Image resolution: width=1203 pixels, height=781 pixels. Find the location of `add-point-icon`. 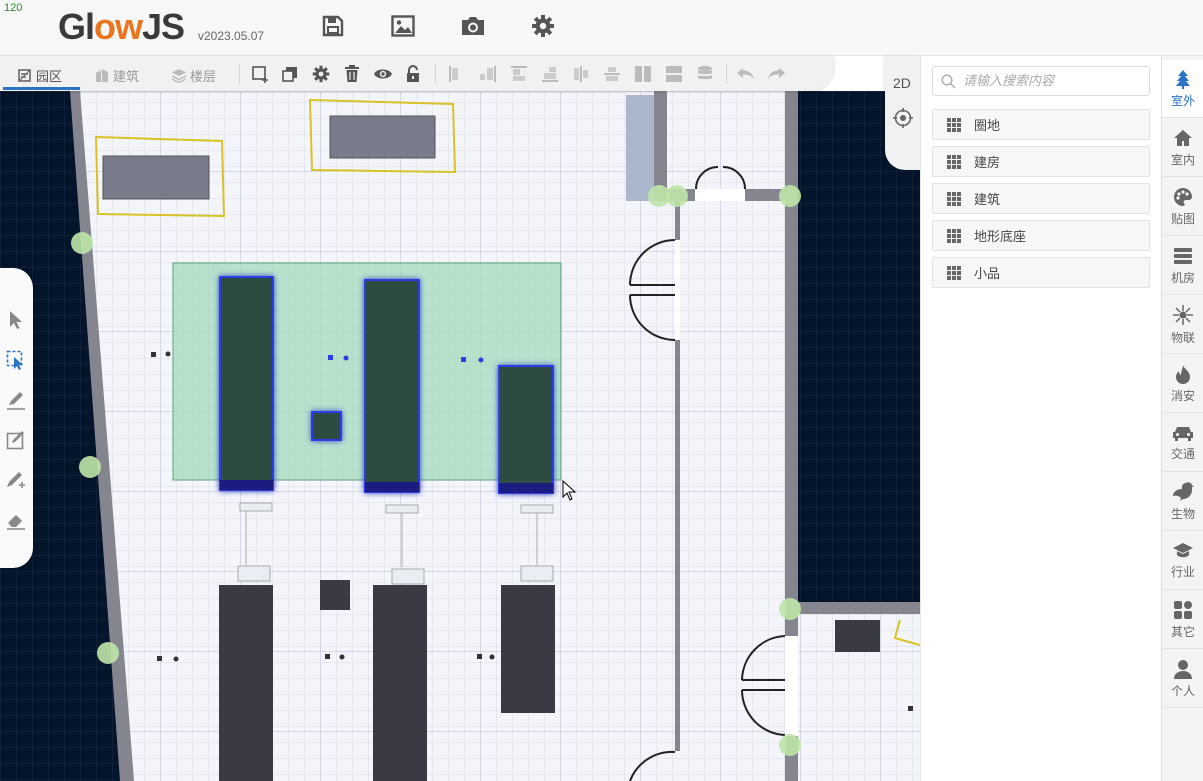

add-point-icon is located at coordinates (16, 480).